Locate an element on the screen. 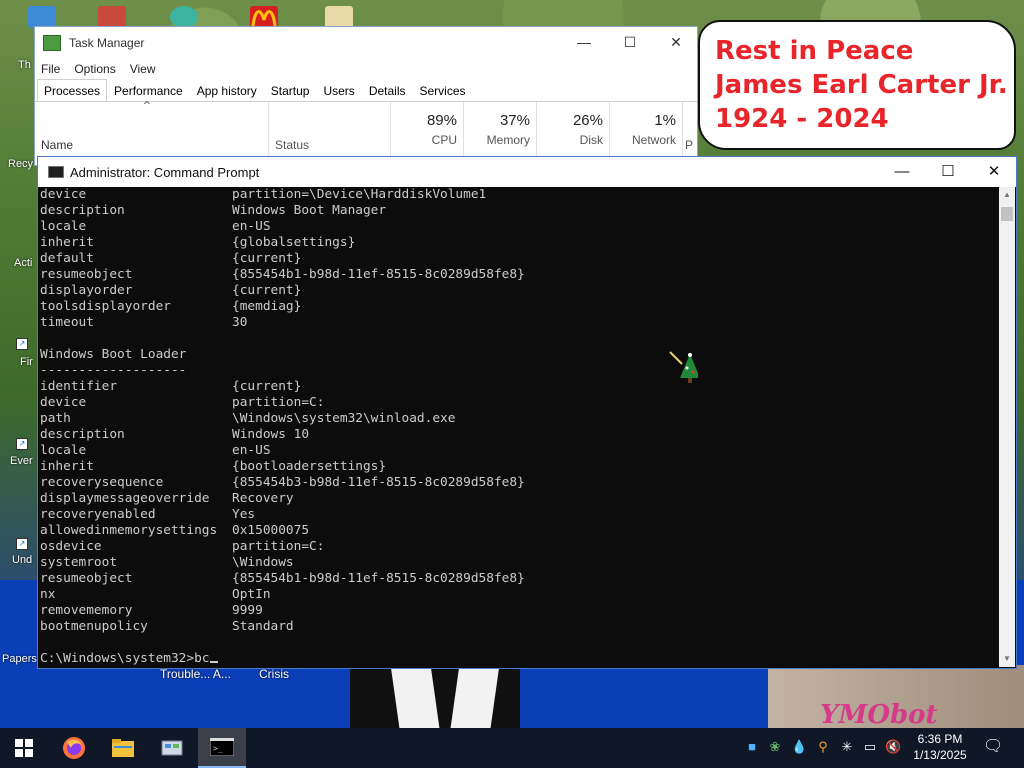 The height and width of the screenshot is (768, 1024). control-panel-icon is located at coordinates (172, 748).